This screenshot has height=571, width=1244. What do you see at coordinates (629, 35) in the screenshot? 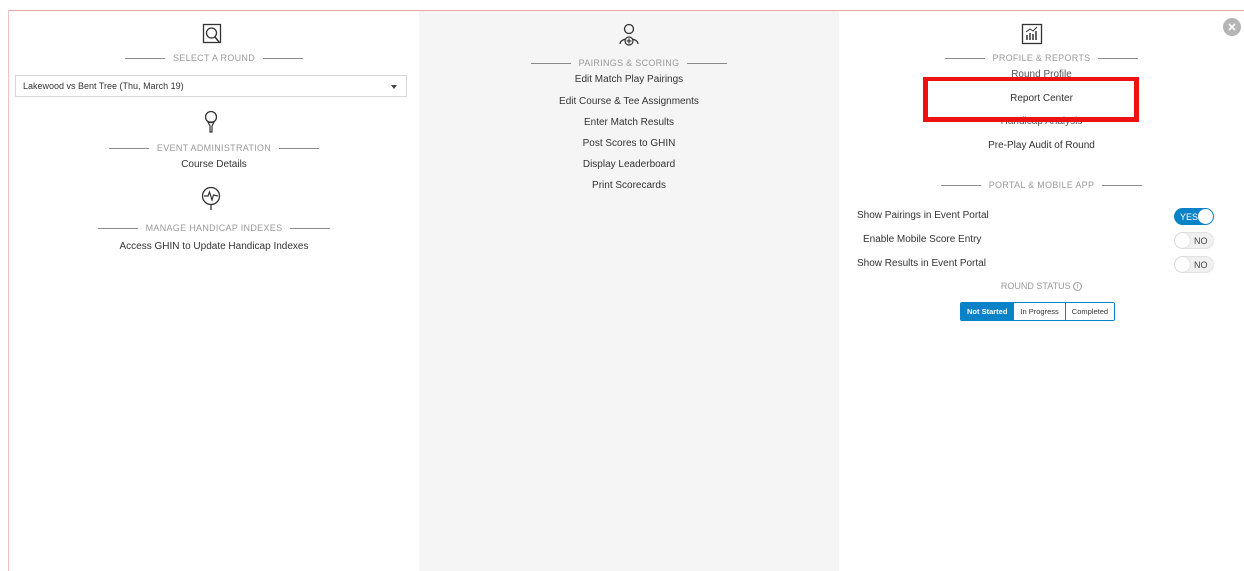
I see `add-user-icon` at bounding box center [629, 35].